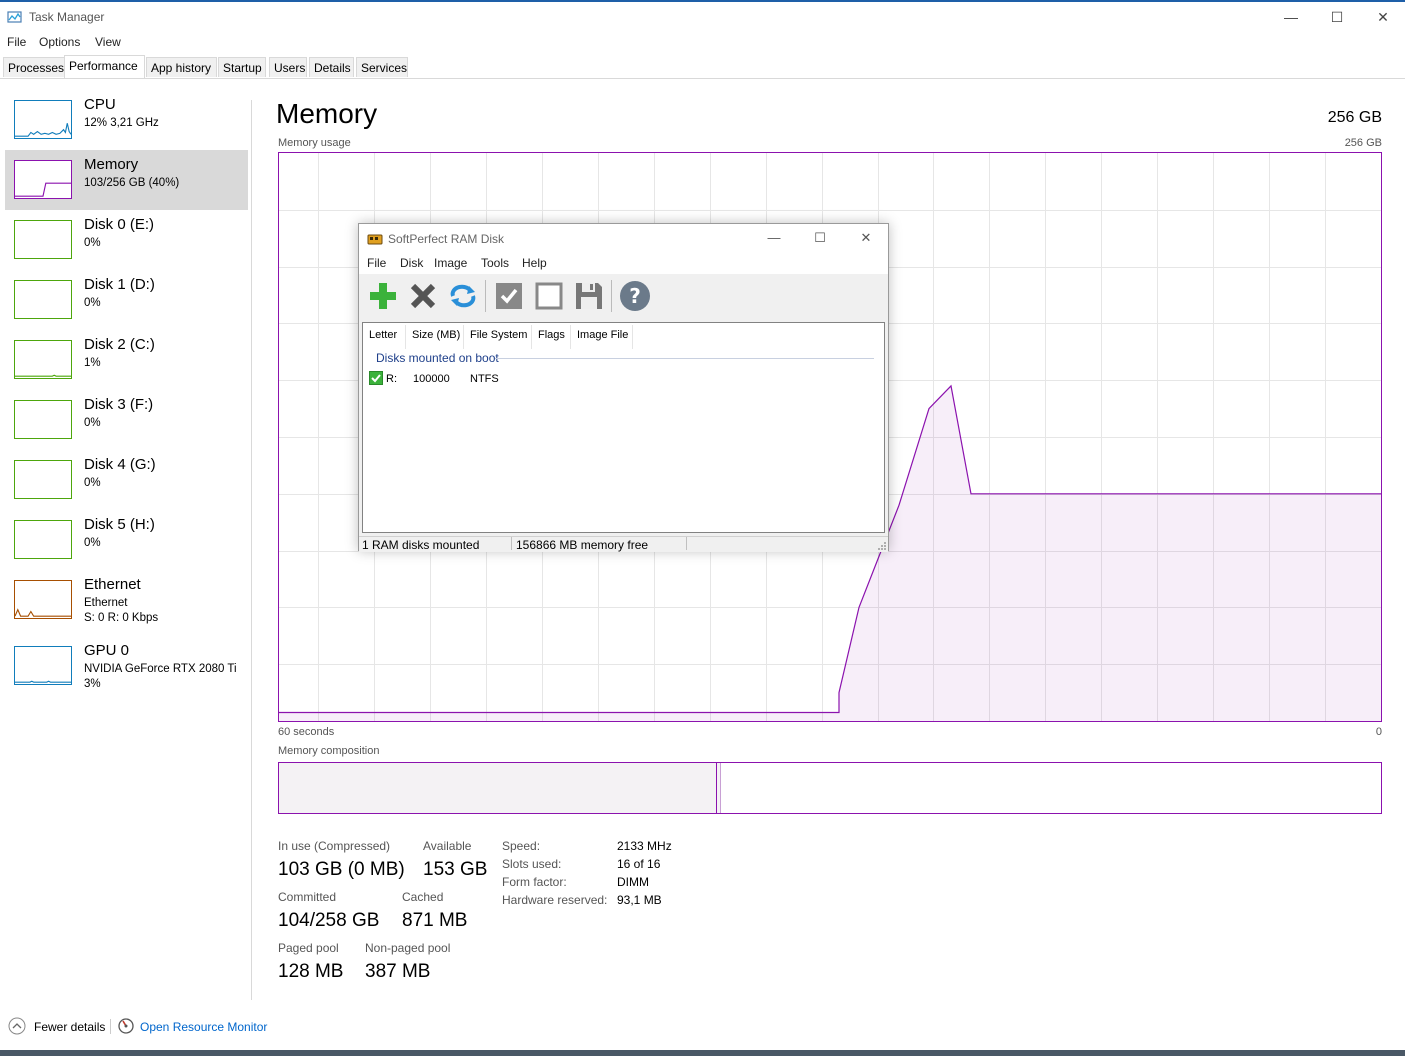 This screenshot has height=1056, width=1405. What do you see at coordinates (408, 948) in the screenshot?
I see `non-paged-pool-label: Non-paged pool` at bounding box center [408, 948].